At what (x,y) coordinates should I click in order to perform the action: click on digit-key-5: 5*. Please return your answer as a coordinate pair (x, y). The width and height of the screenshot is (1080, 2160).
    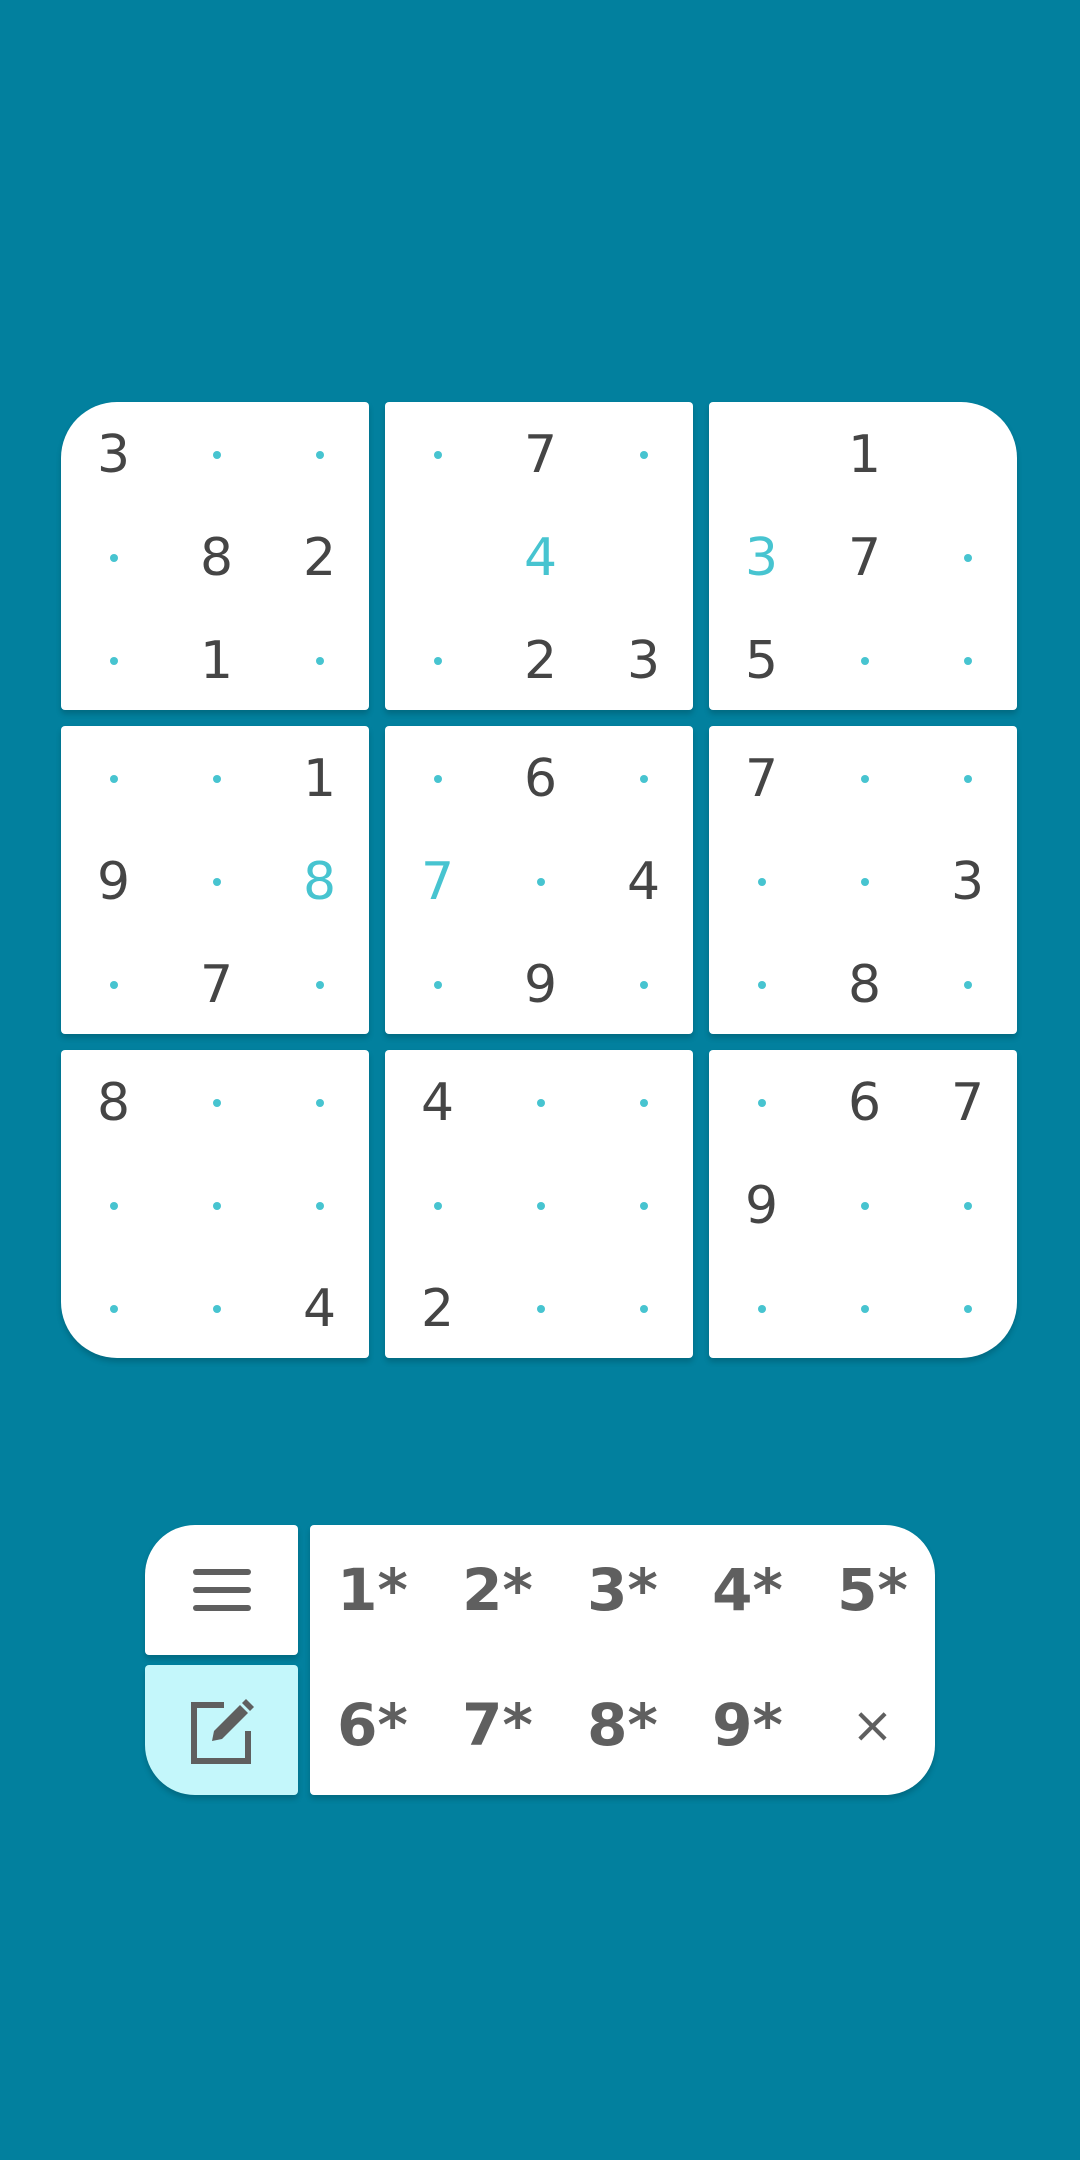
    Looking at the image, I should click on (872, 1590).